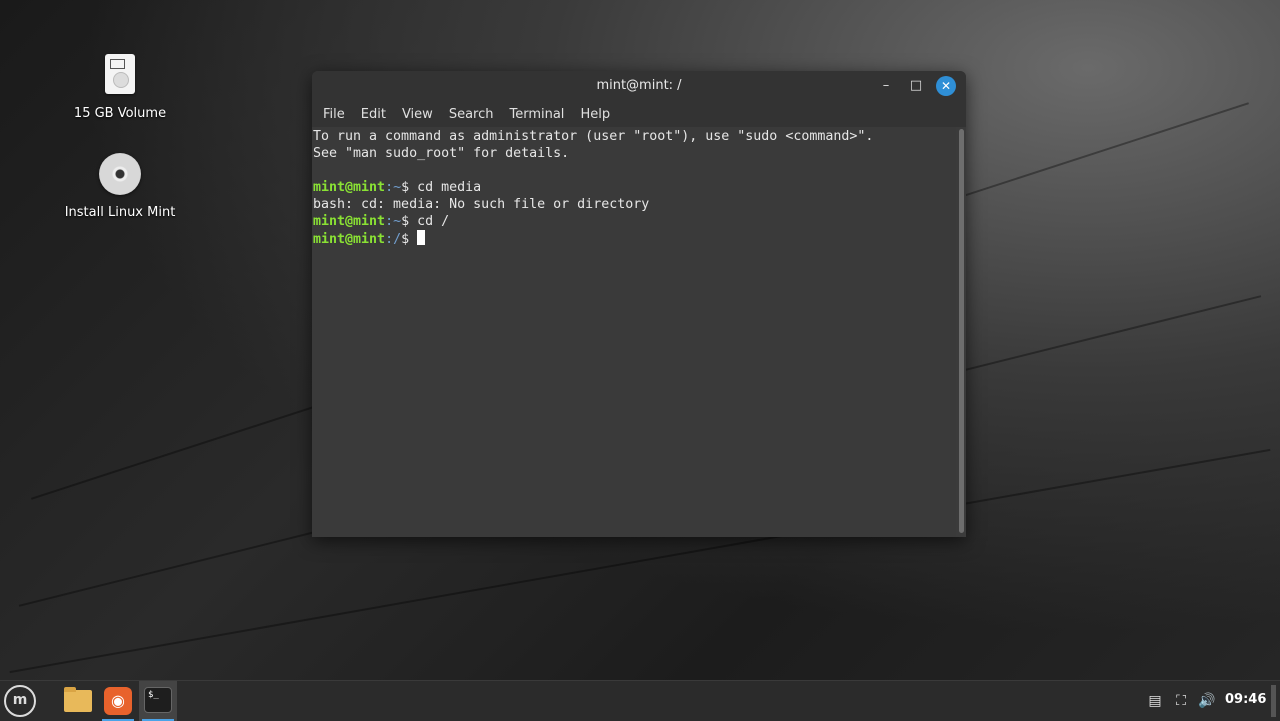 Image resolution: width=1280 pixels, height=721 pixels. I want to click on desktop-icon-label: Install Linux Mint, so click(120, 212).